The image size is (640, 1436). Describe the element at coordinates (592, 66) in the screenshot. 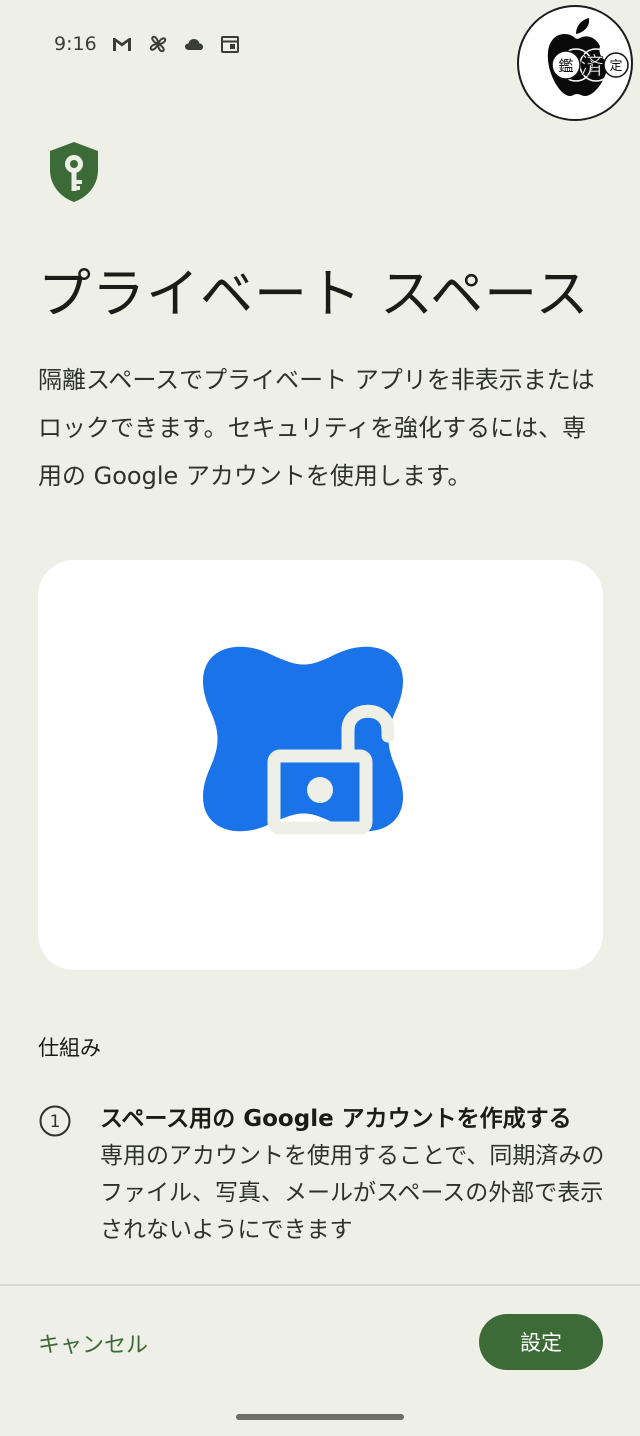

I see `seal-char-center: 済` at that location.